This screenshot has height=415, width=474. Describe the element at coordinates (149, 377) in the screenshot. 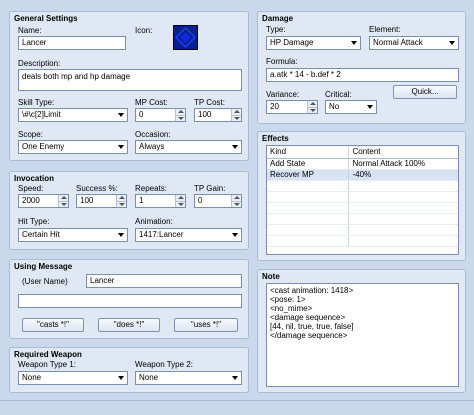

I see `weapon-type2-value: None` at that location.